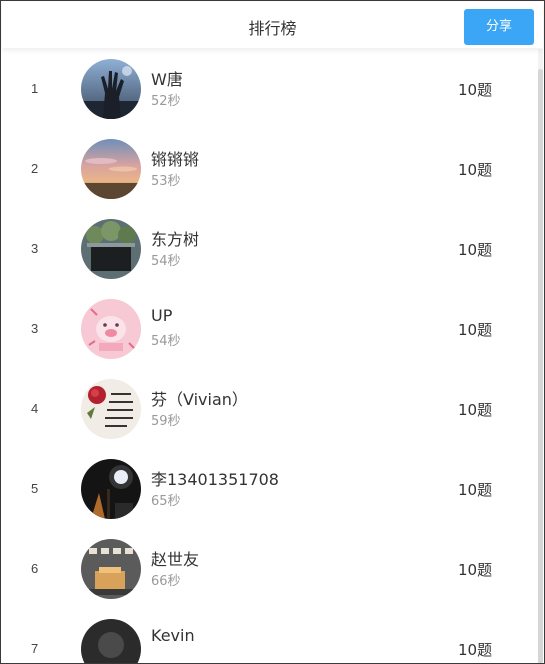 Image resolution: width=545 pixels, height=664 pixels. I want to click on player-name: 赵世友, so click(175, 559).